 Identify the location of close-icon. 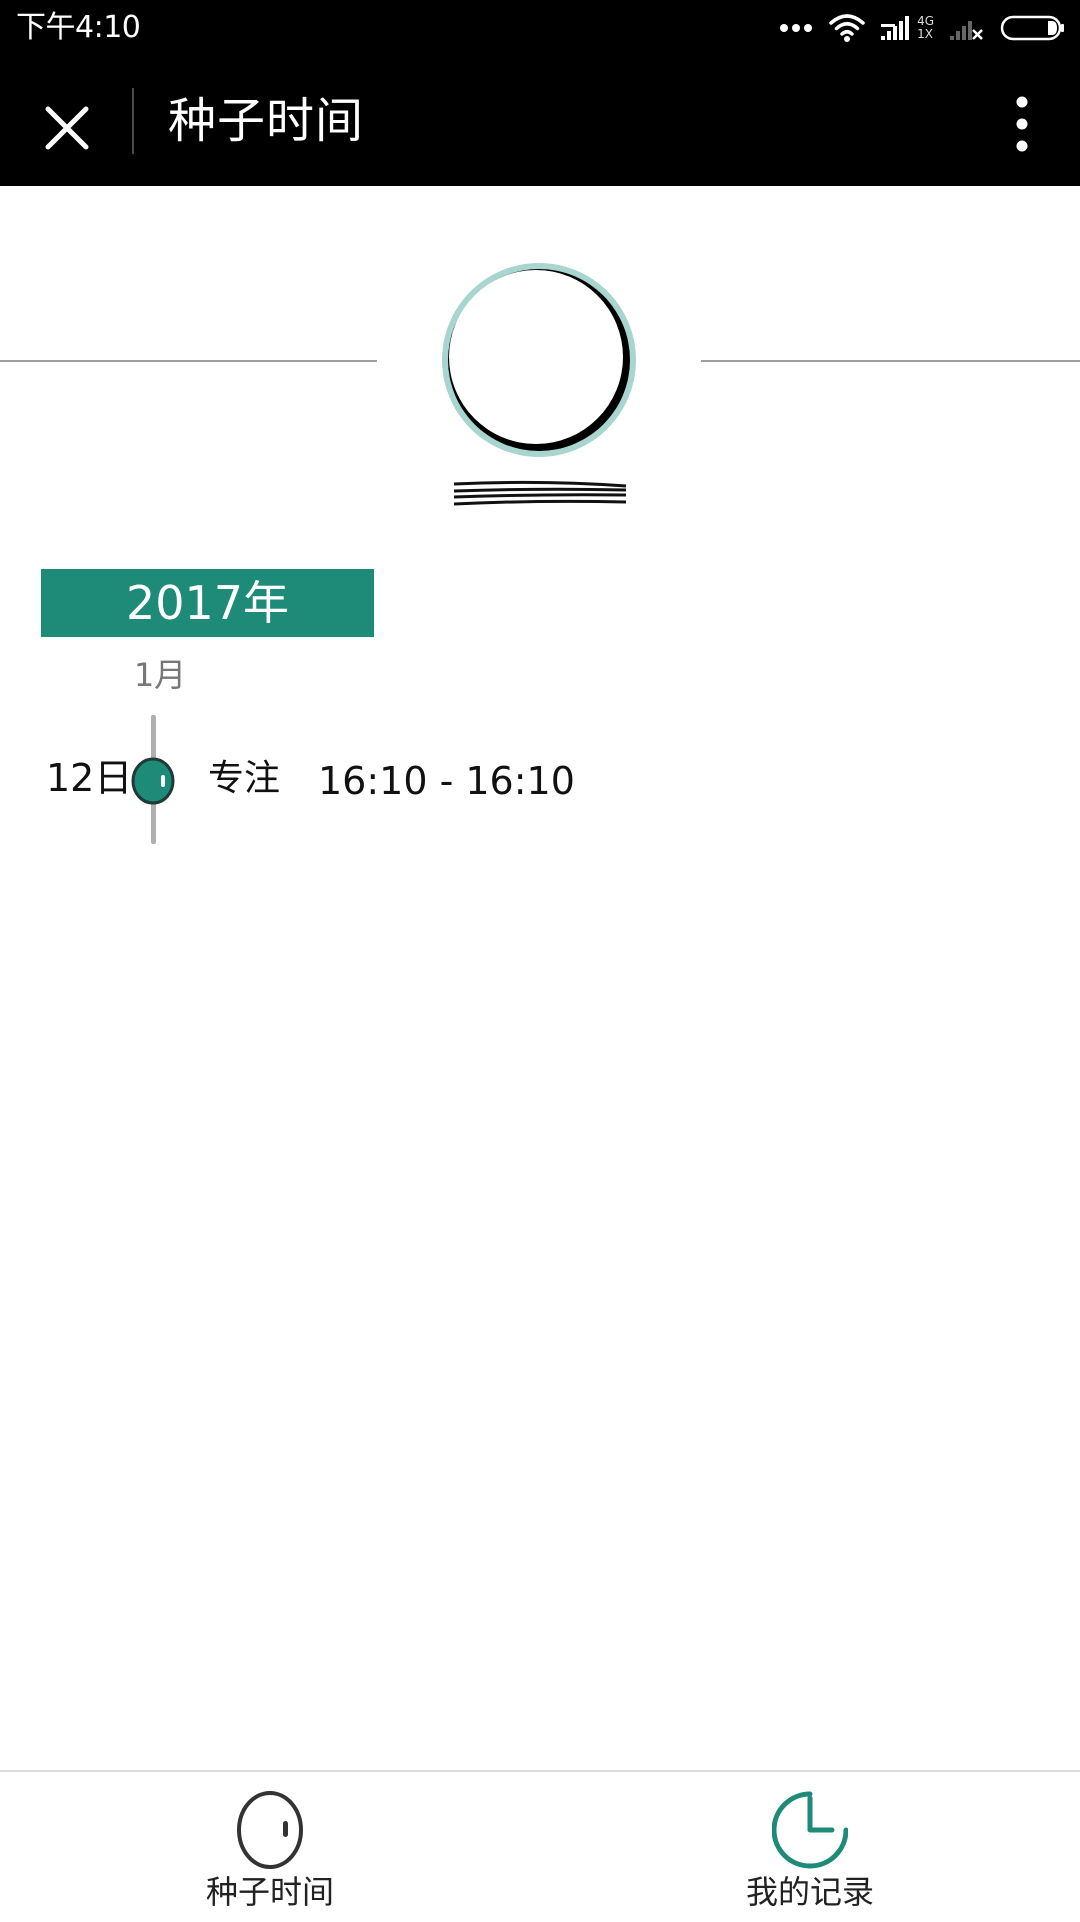
(67, 130).